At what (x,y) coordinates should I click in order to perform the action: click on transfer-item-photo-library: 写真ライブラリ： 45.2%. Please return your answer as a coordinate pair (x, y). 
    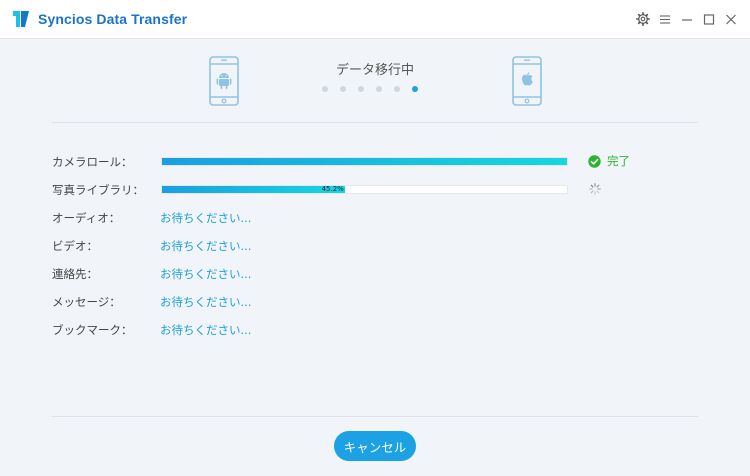
    Looking at the image, I should click on (372, 190).